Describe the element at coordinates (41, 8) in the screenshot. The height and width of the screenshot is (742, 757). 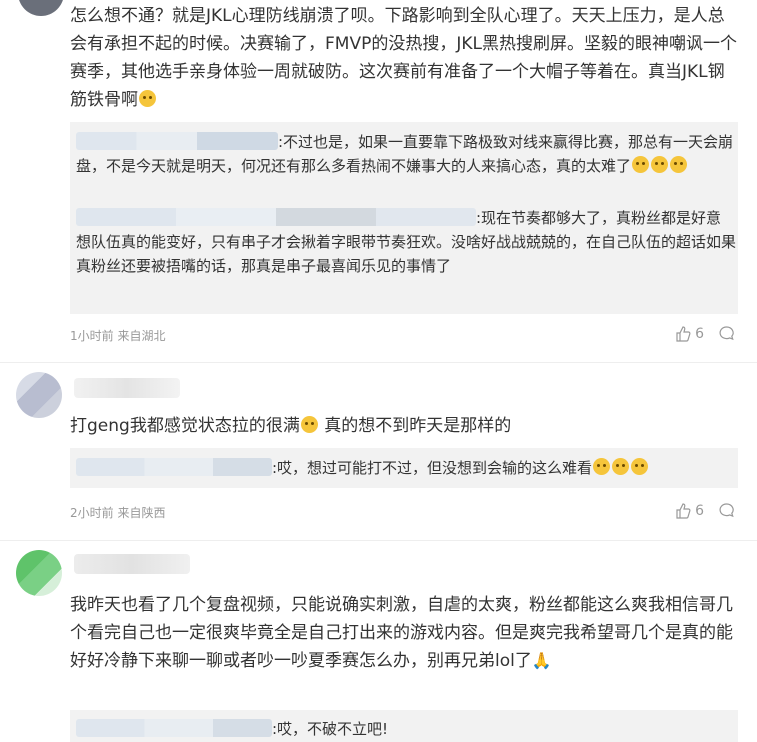
I see `avatar-top` at that location.